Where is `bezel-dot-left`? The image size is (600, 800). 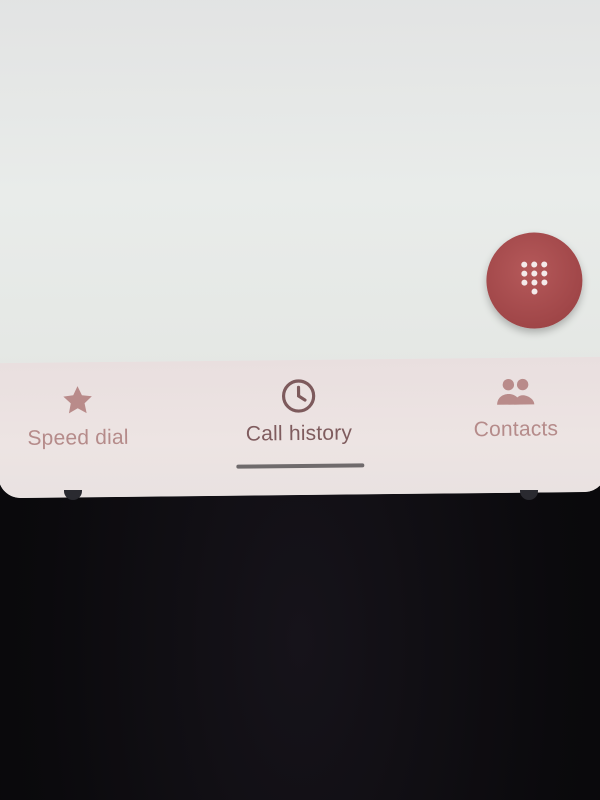 bezel-dot-left is located at coordinates (73, 495).